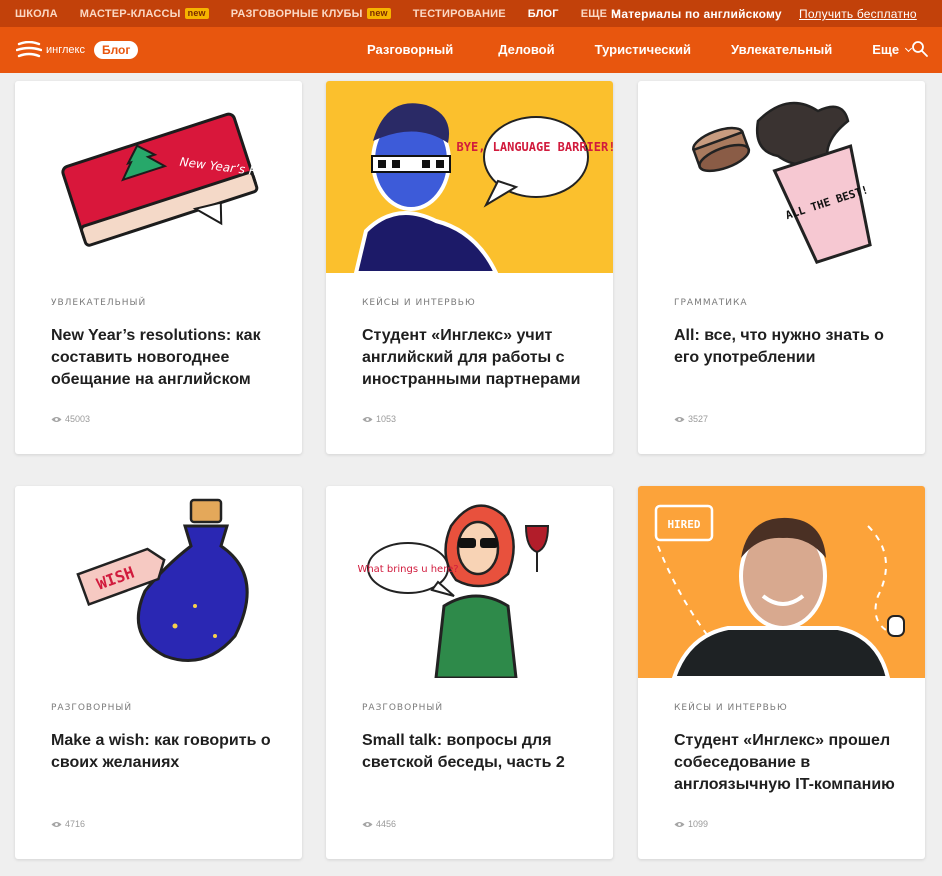 This screenshot has height=876, width=942. Describe the element at coordinates (691, 419) in the screenshot. I see `view-count: 3527` at that location.